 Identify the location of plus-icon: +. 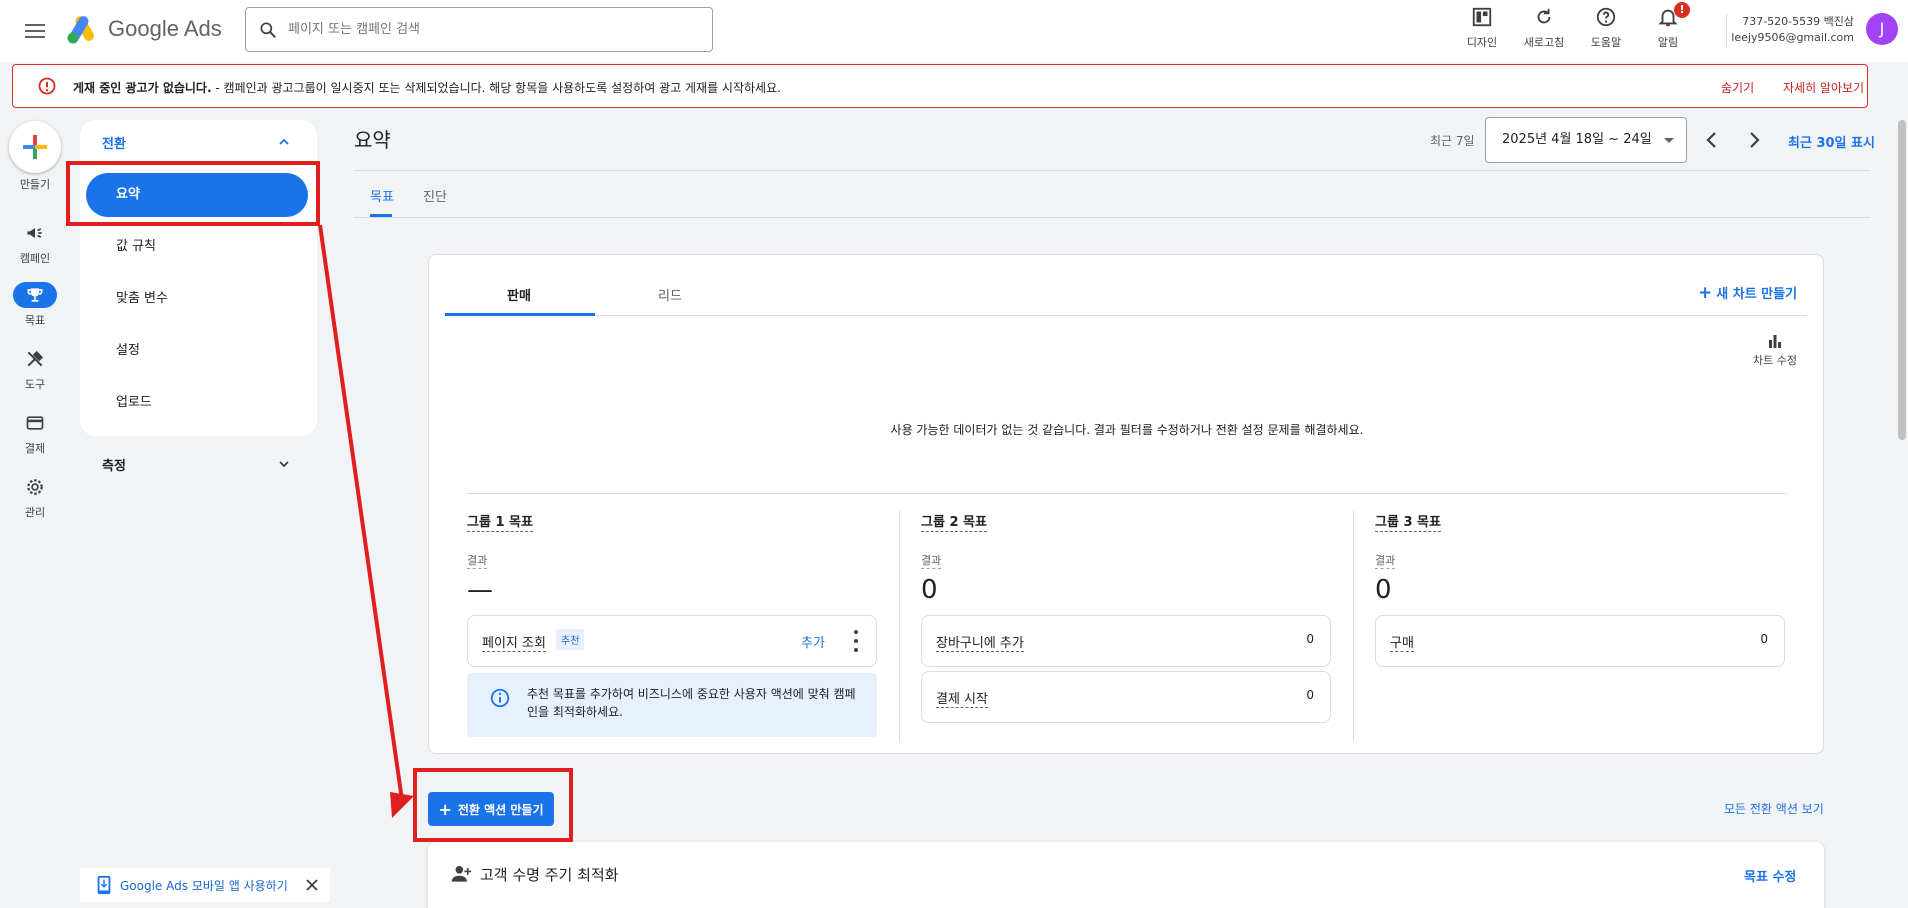
(1705, 293).